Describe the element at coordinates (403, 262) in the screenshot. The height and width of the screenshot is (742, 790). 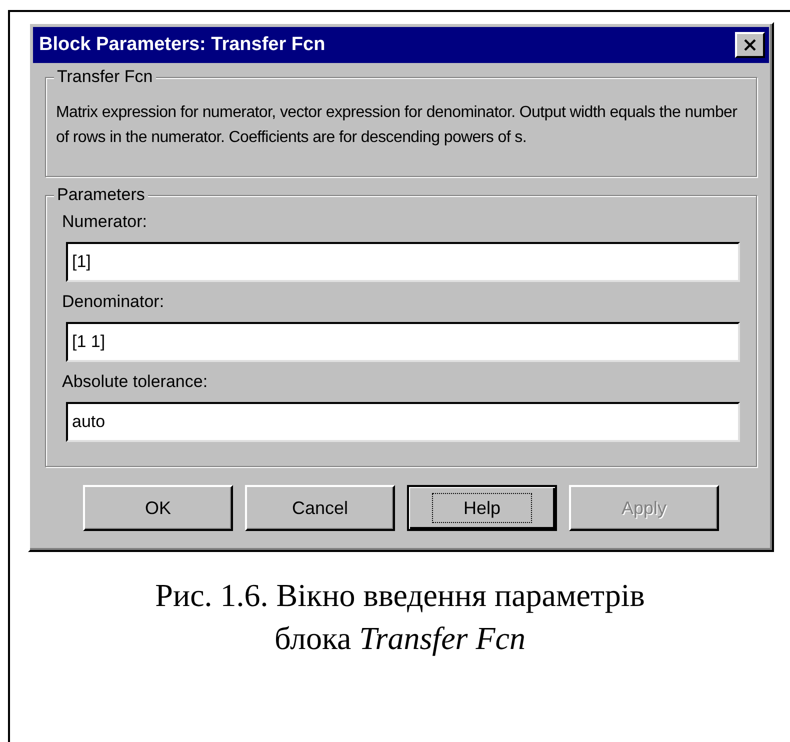
I see `input-field: [1]` at that location.